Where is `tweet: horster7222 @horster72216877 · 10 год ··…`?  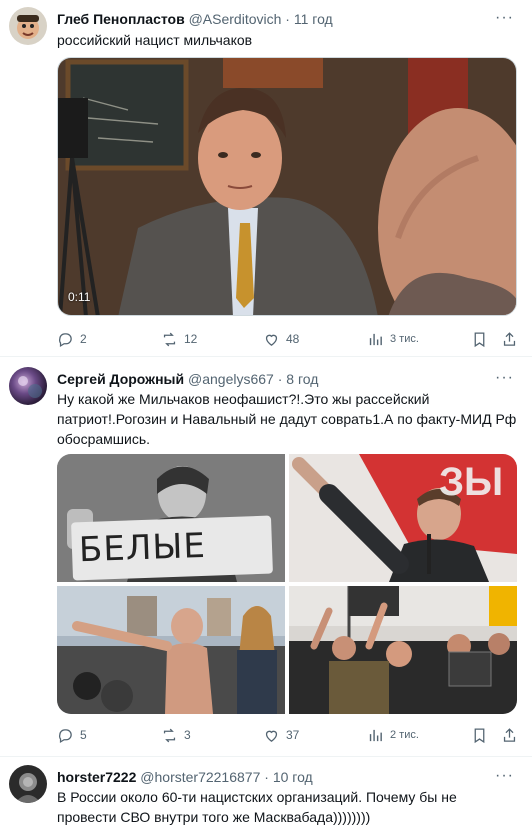 tweet: horster7222 @horster72216877 · 10 год ··… is located at coordinates (266, 791).